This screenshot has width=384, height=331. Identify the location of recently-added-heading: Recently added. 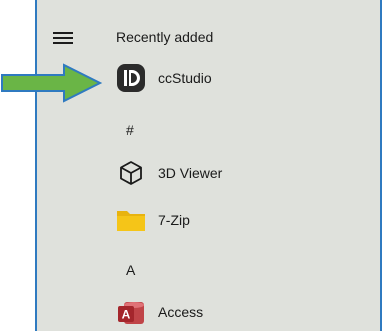
(165, 37).